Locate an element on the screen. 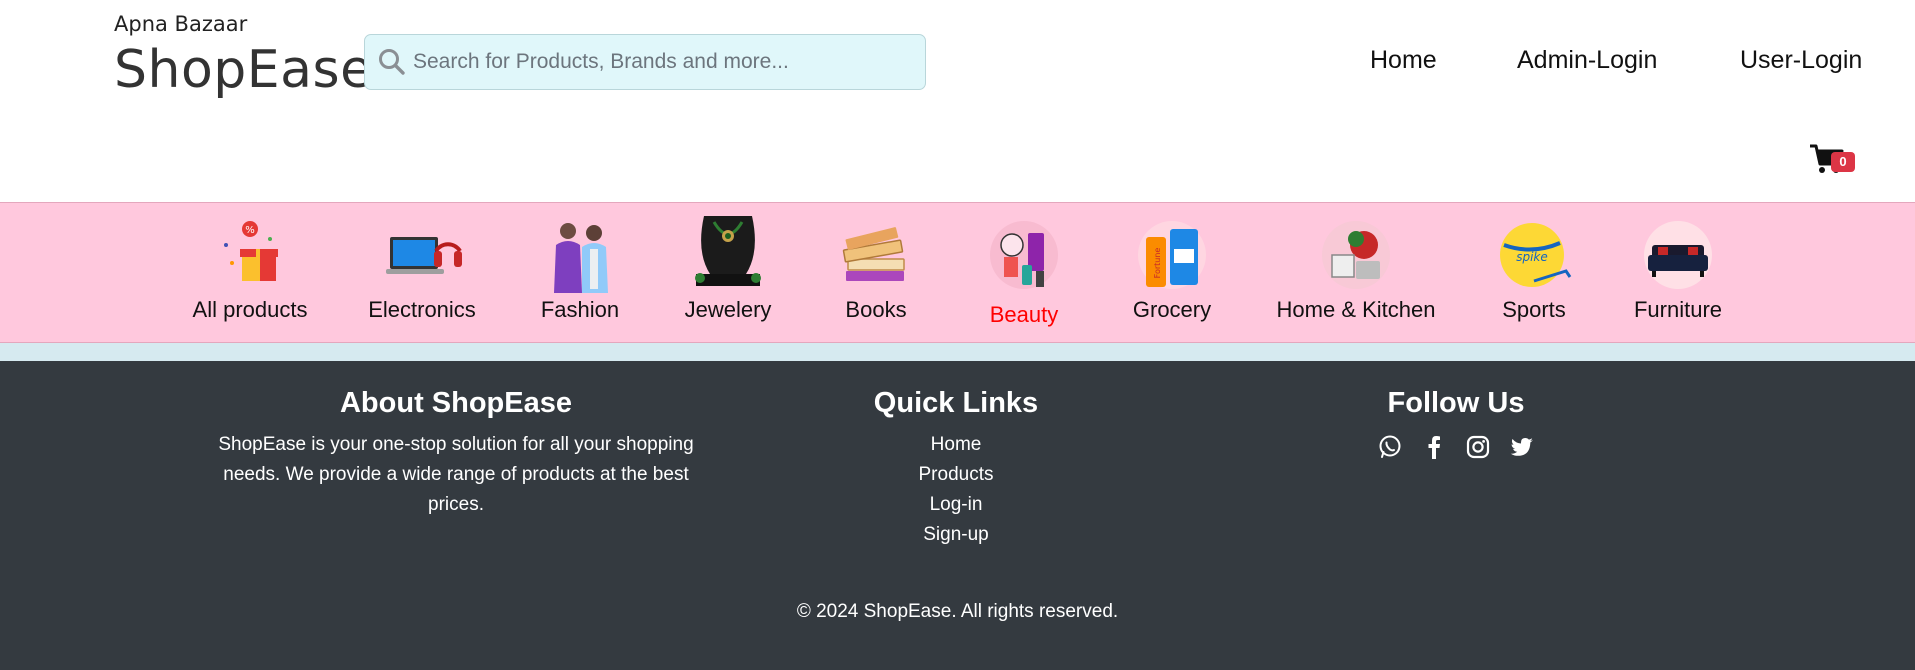 This screenshot has width=1915, height=670. category-all-products: % All products is located at coordinates (250, 273).